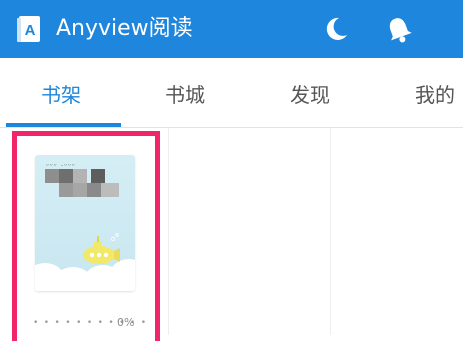 Image resolution: width=463 pixels, height=341 pixels. I want to click on progress-label: 0%, so click(126, 322).